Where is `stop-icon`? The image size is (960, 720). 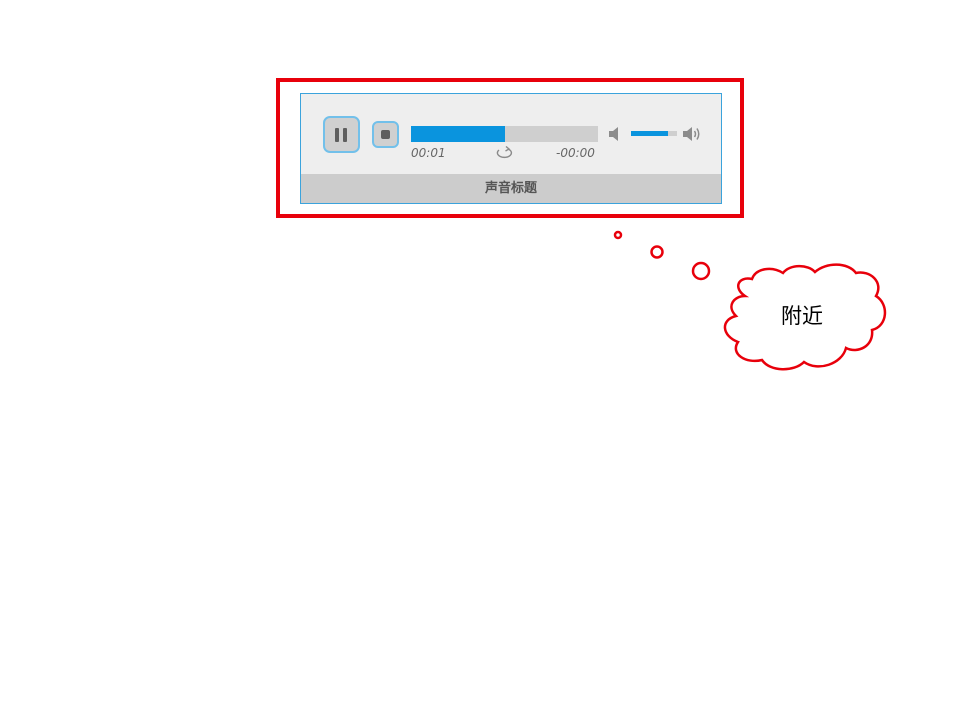
stop-icon is located at coordinates (385, 134).